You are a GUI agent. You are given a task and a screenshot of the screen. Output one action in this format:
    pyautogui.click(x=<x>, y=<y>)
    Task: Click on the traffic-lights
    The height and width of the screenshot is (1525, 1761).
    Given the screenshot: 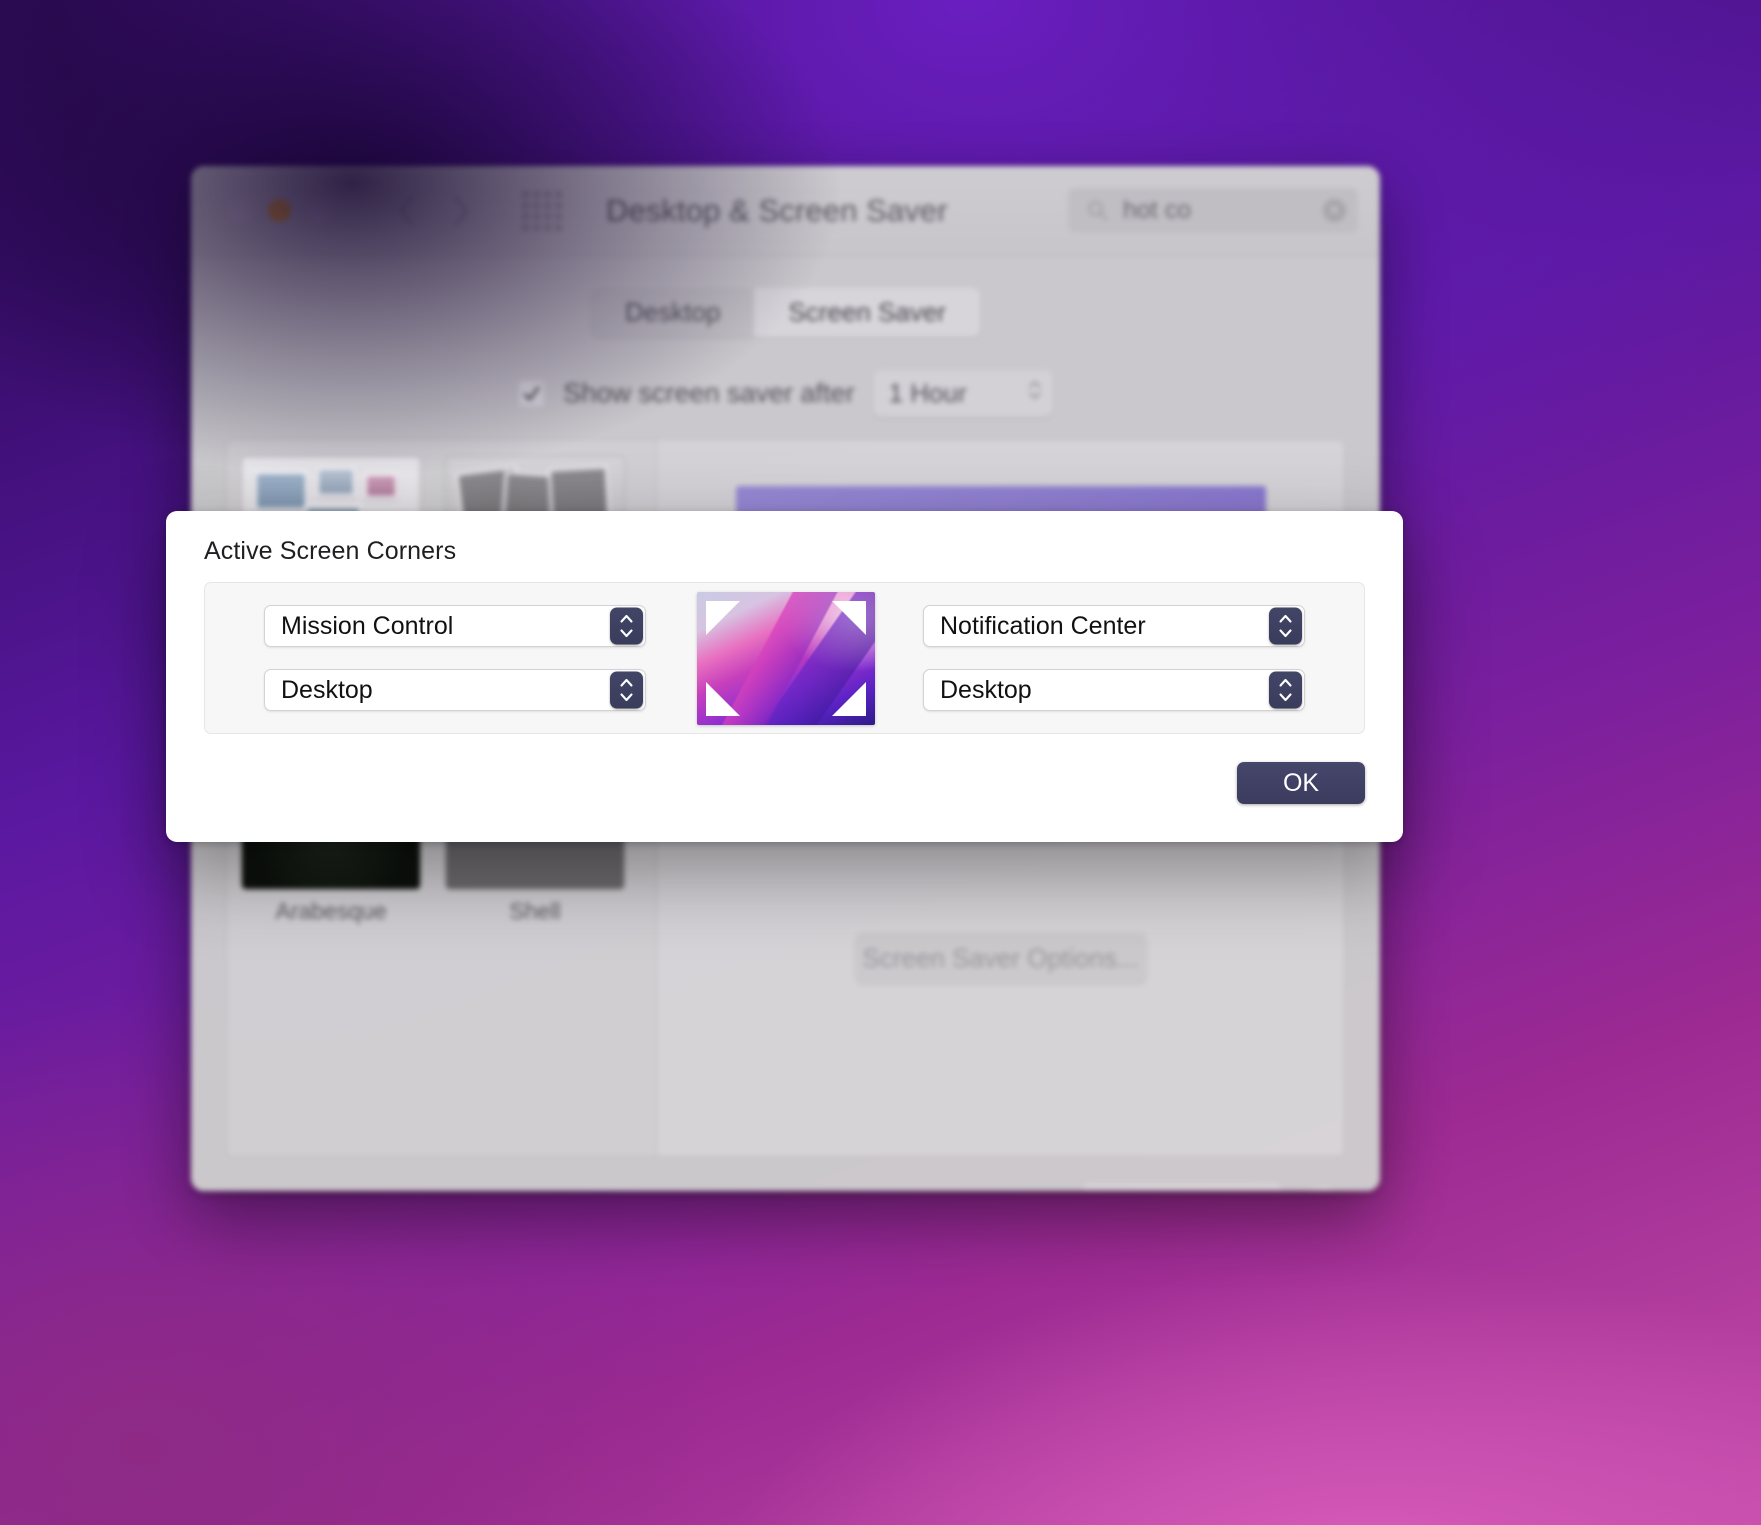 What is the action you would take?
    pyautogui.click(x=279, y=210)
    